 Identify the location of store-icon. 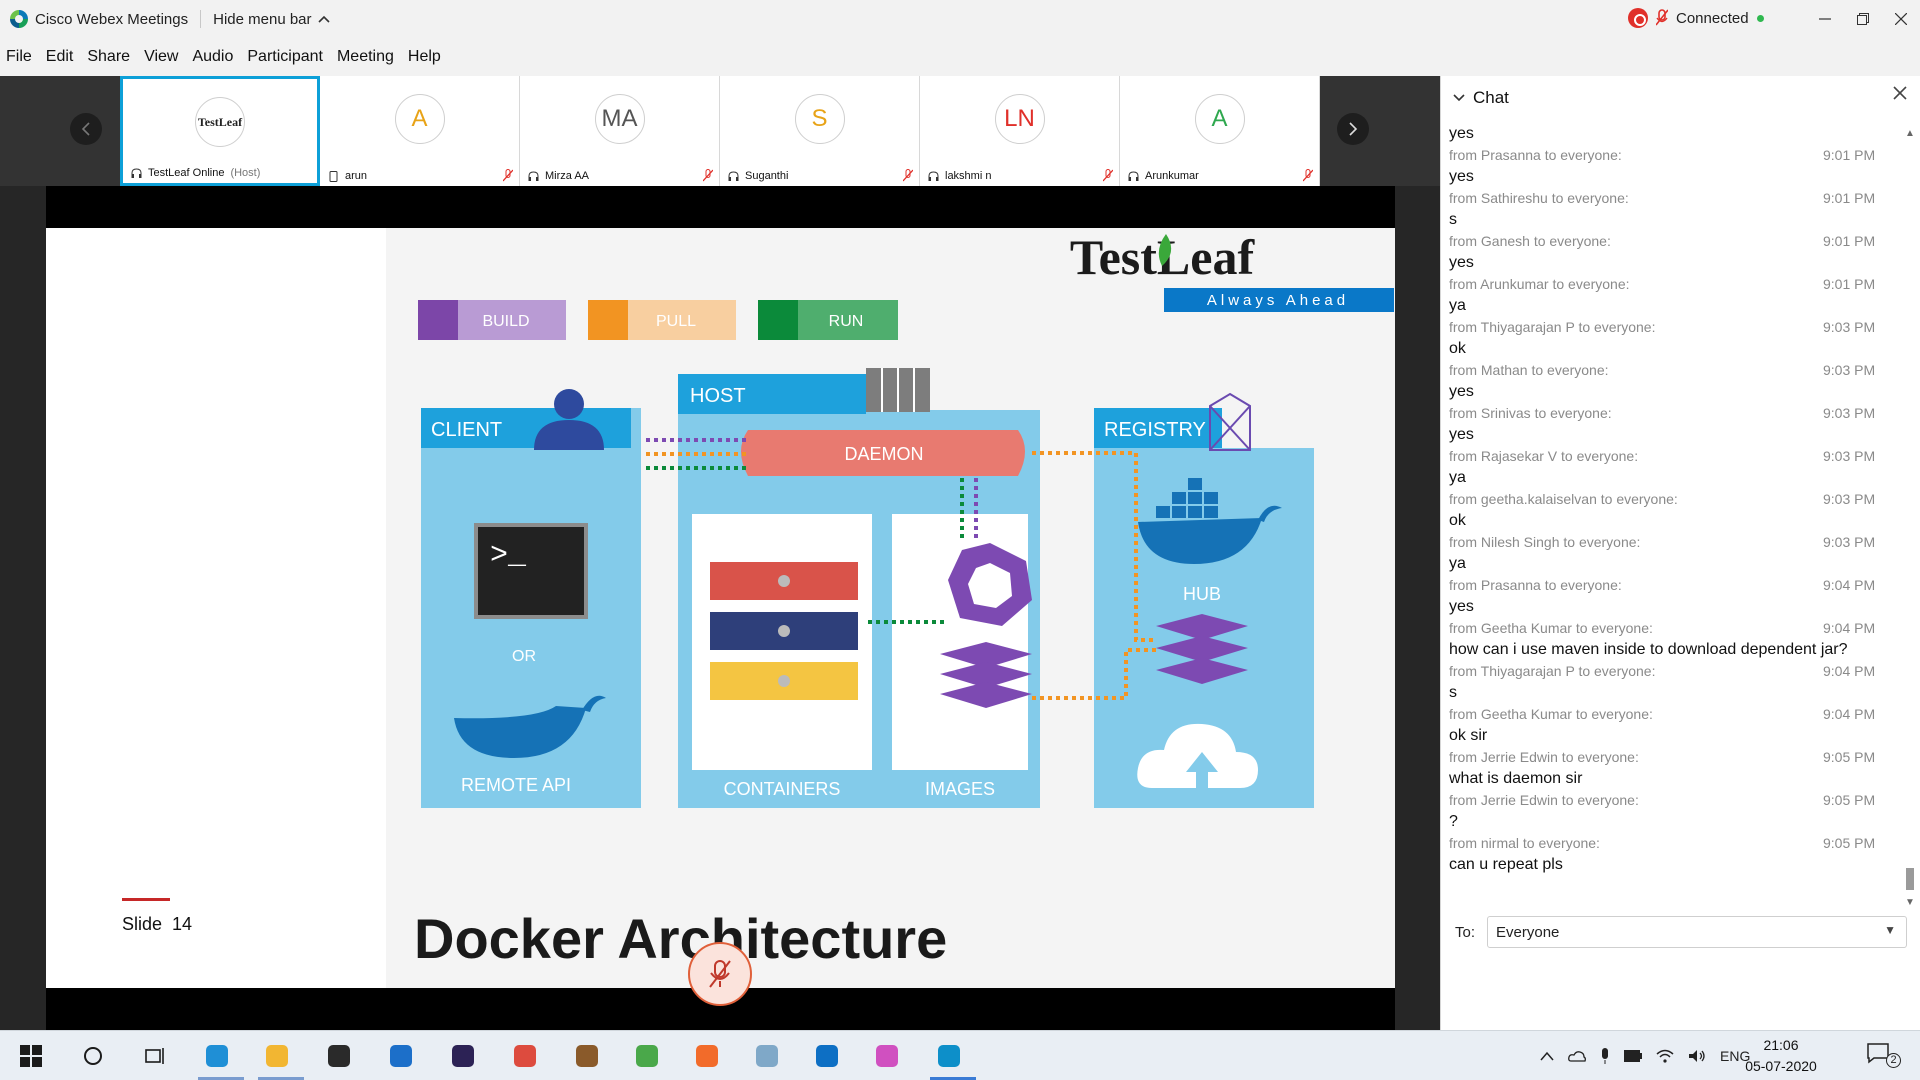
(339, 1056).